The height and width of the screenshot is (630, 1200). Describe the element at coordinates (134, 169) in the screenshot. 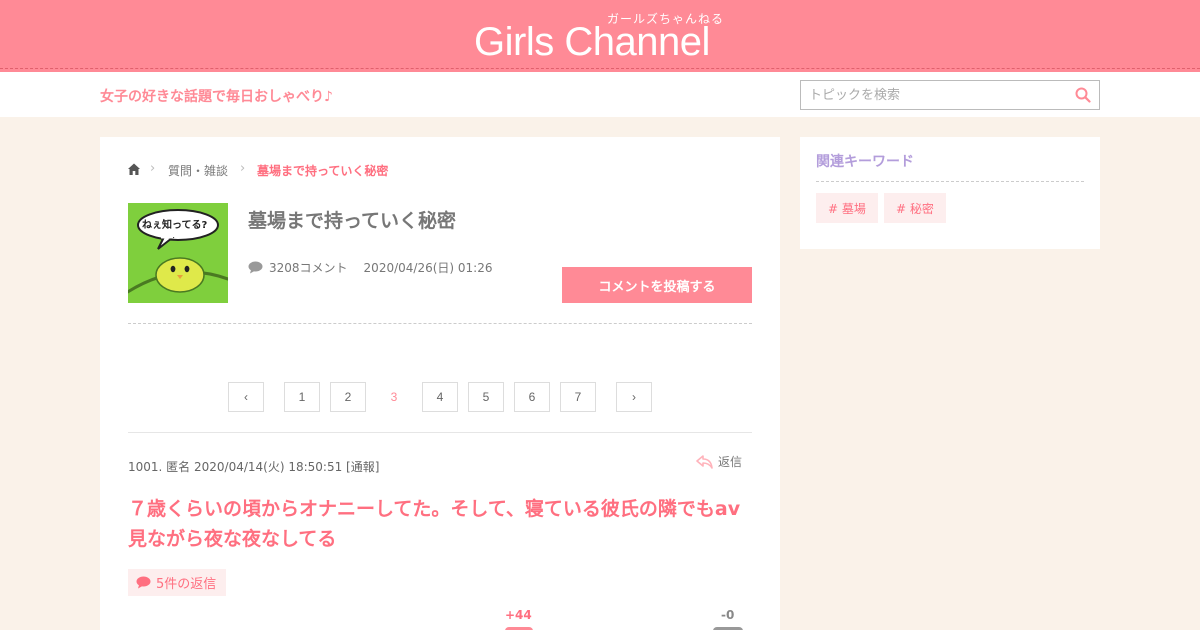

I see `home-icon` at that location.